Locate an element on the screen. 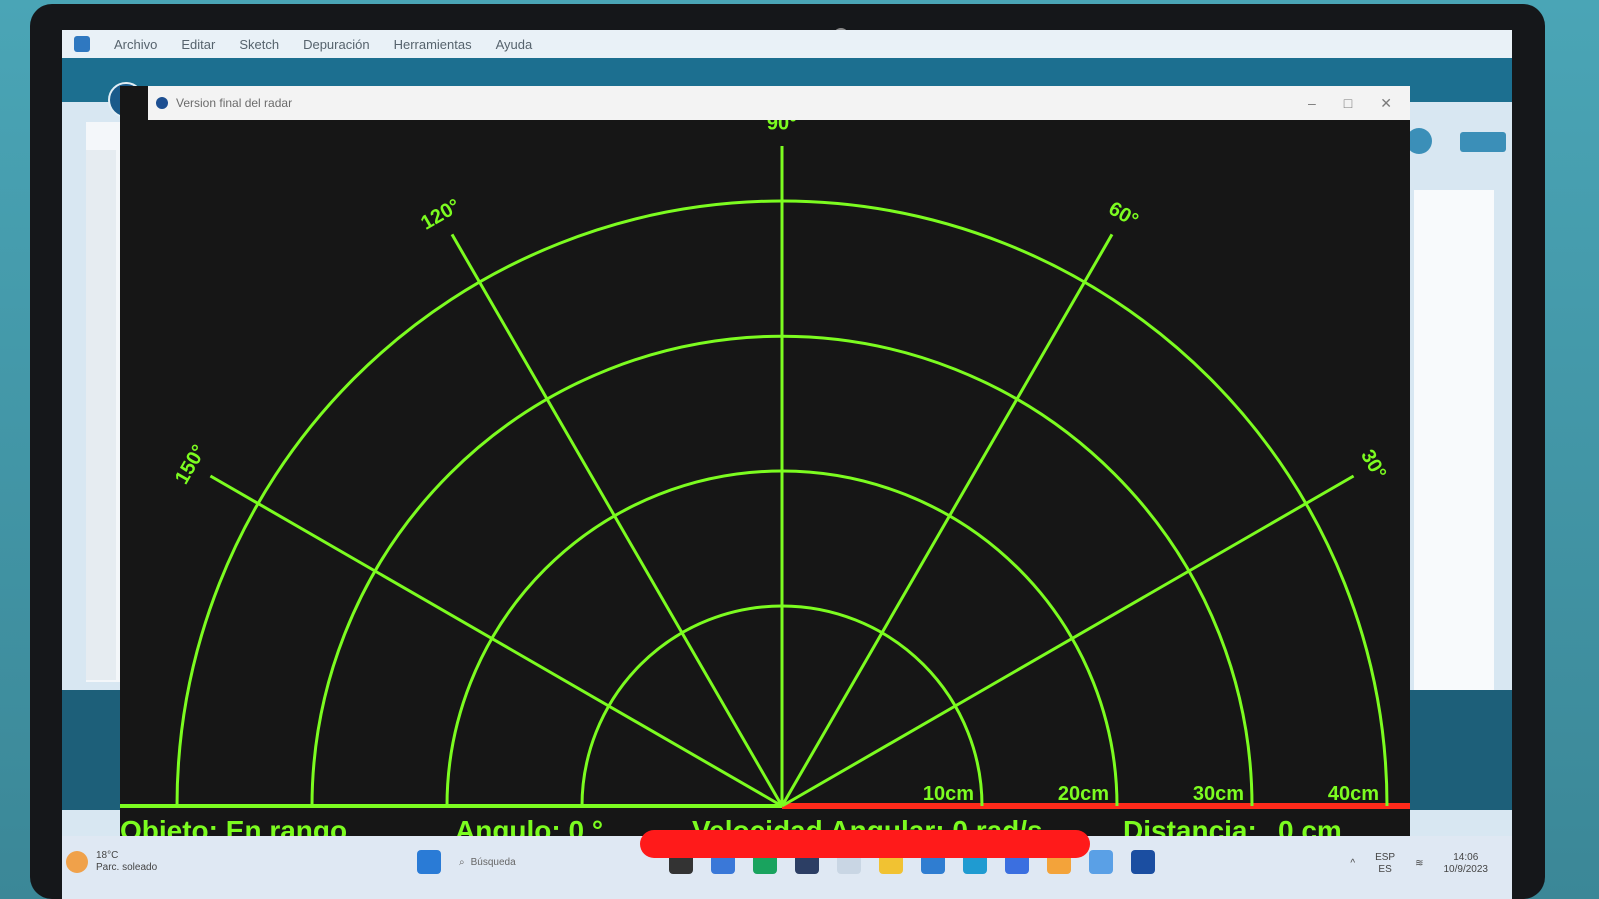 Image resolution: width=1599 pixels, height=899 pixels. line-number-gutter is located at coordinates (101, 415).